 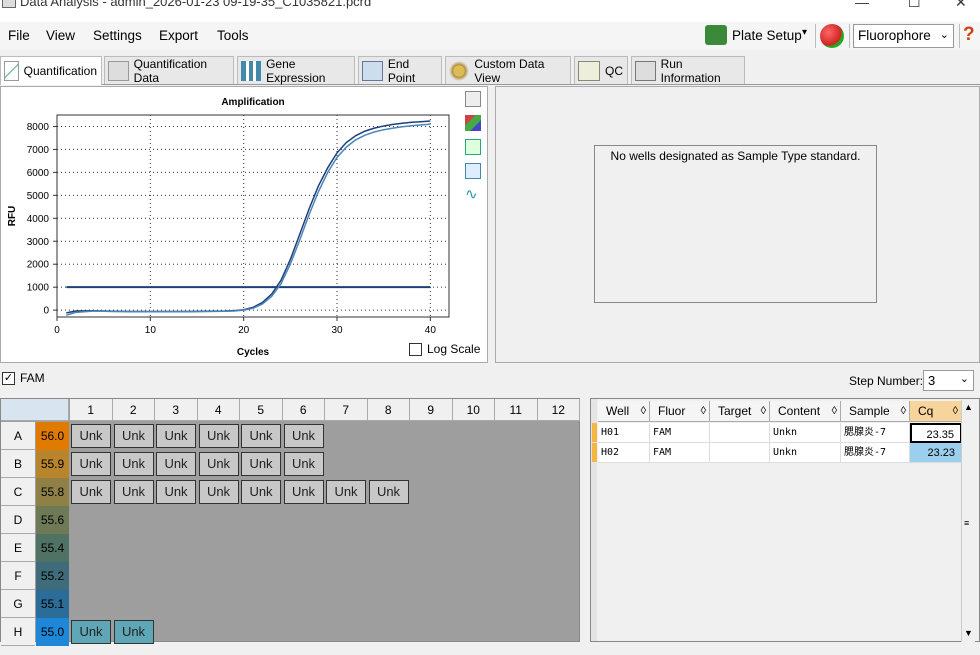 What do you see at coordinates (18, 492) in the screenshot?
I see `row-header-C: C` at bounding box center [18, 492].